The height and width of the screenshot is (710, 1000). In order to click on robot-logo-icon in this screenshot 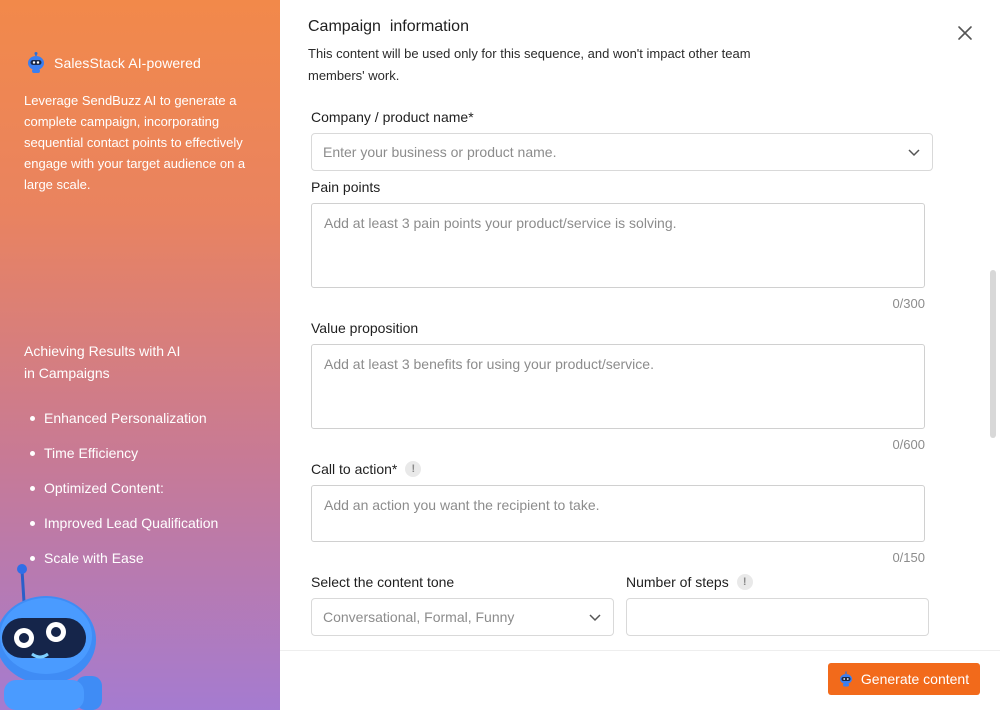, I will do `click(36, 62)`.